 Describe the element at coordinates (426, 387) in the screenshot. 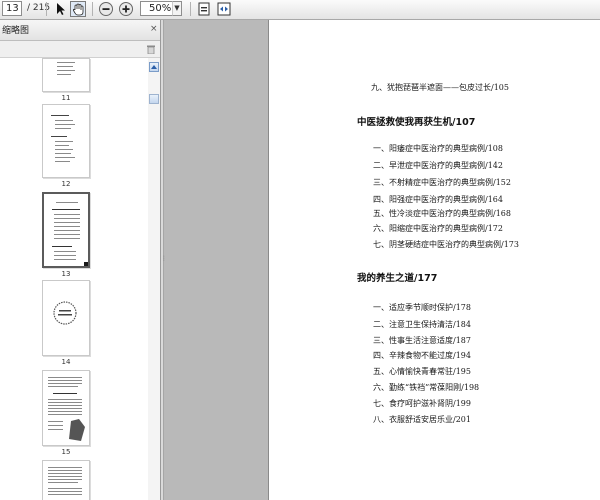

I see `toc-line: 六、勤练“铁裆”常葆阳刚/198` at that location.